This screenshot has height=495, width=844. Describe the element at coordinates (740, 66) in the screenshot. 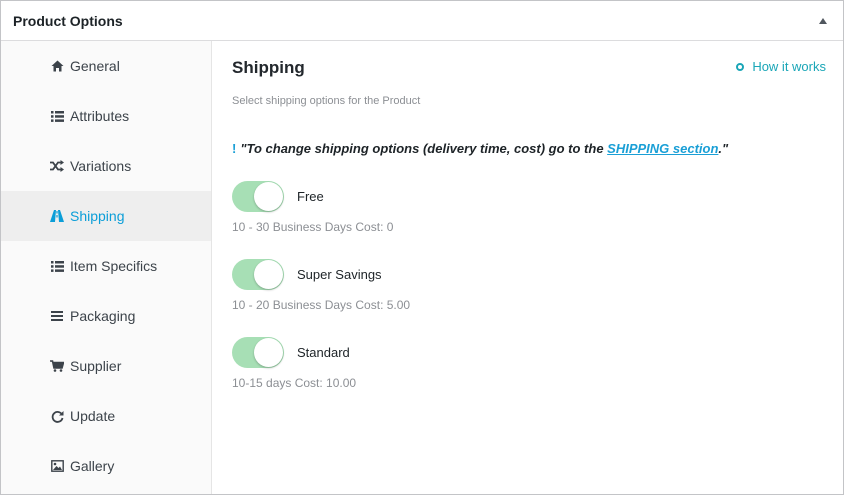

I see `circle-icon` at that location.